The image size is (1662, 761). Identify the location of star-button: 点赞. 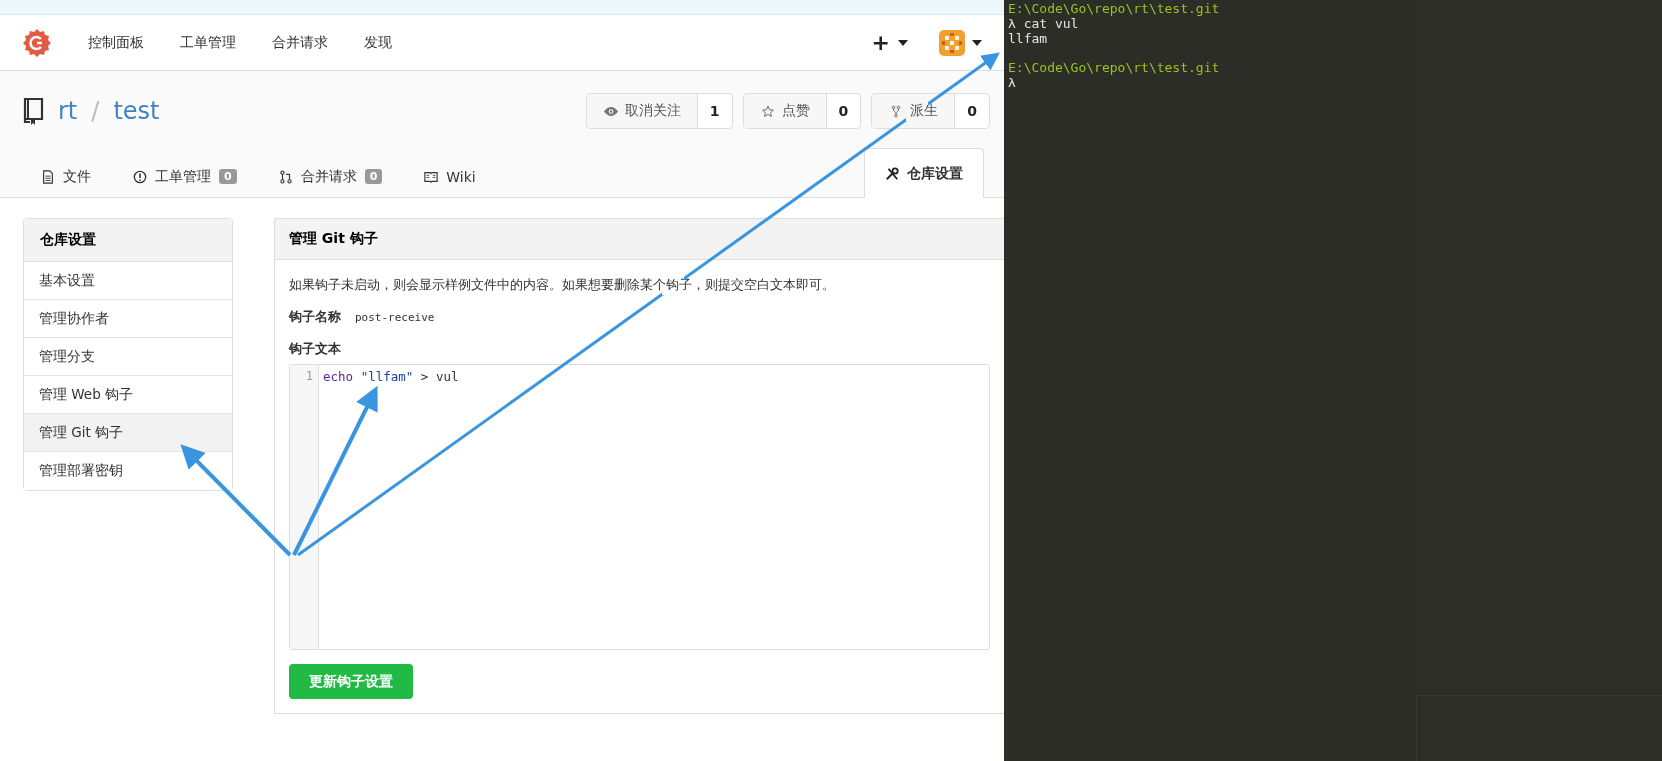
(785, 111).